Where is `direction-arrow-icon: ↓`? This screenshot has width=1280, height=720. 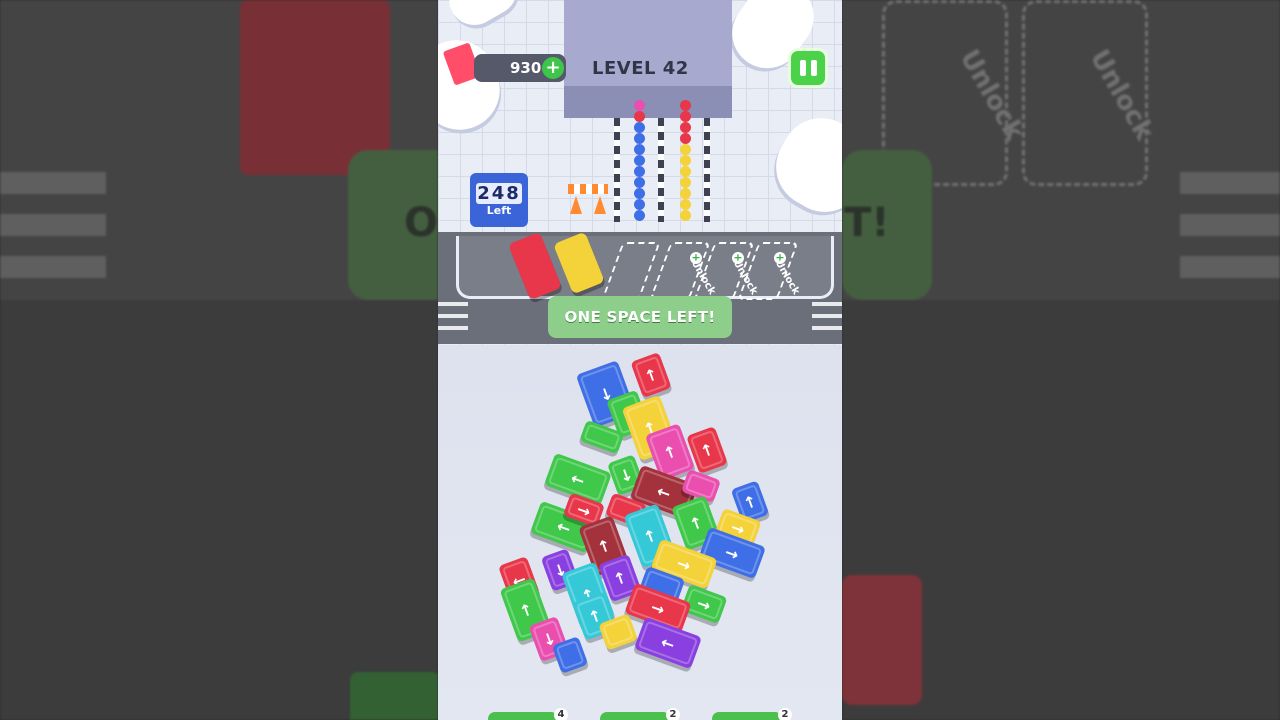 direction-arrow-icon: ↓ is located at coordinates (626, 475).